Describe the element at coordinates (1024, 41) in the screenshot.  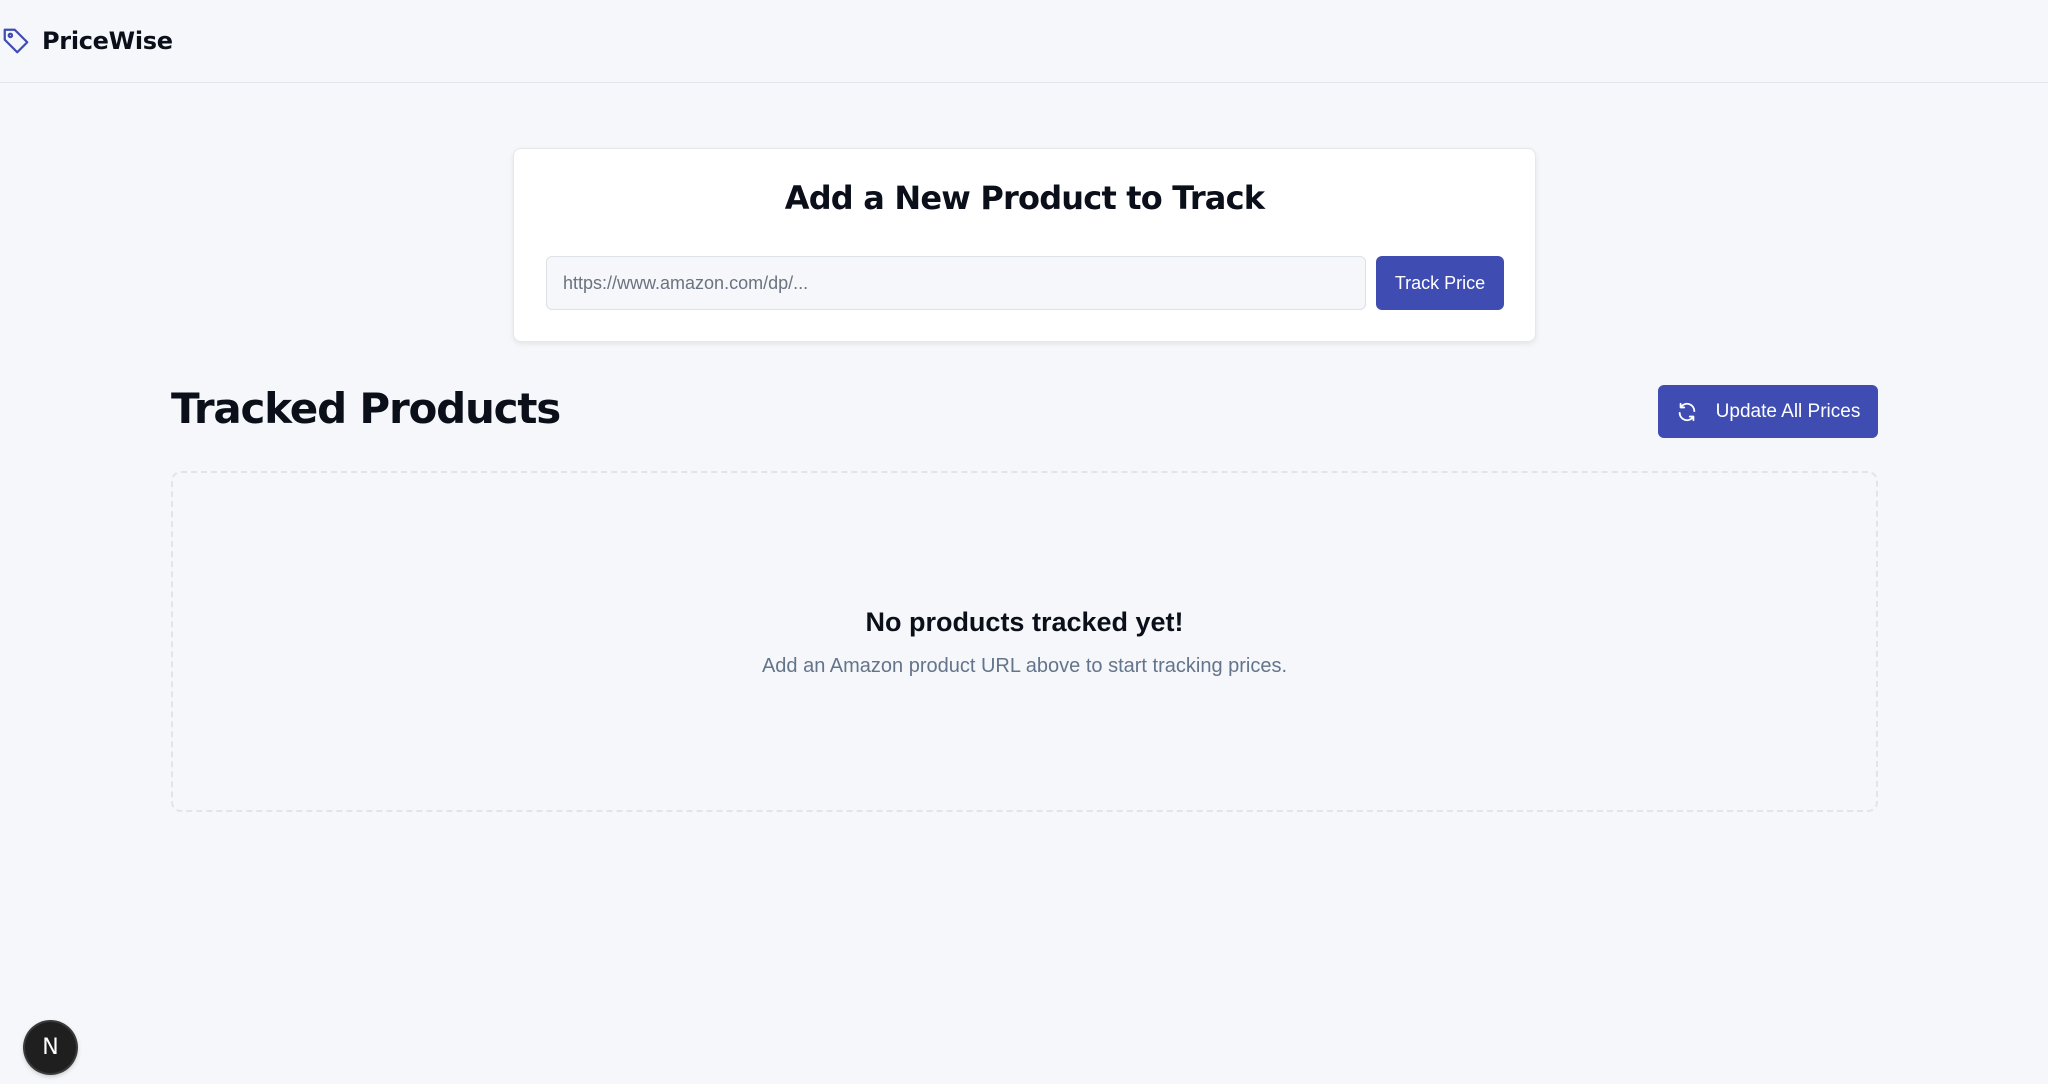
I see `app-header: PriceWise` at that location.